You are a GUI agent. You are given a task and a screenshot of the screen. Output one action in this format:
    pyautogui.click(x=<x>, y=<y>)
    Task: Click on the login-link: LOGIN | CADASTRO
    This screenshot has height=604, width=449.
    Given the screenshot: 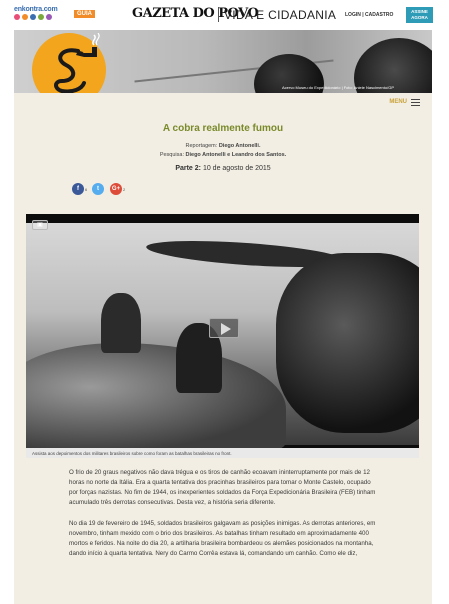 What is the action you would take?
    pyautogui.click(x=369, y=15)
    